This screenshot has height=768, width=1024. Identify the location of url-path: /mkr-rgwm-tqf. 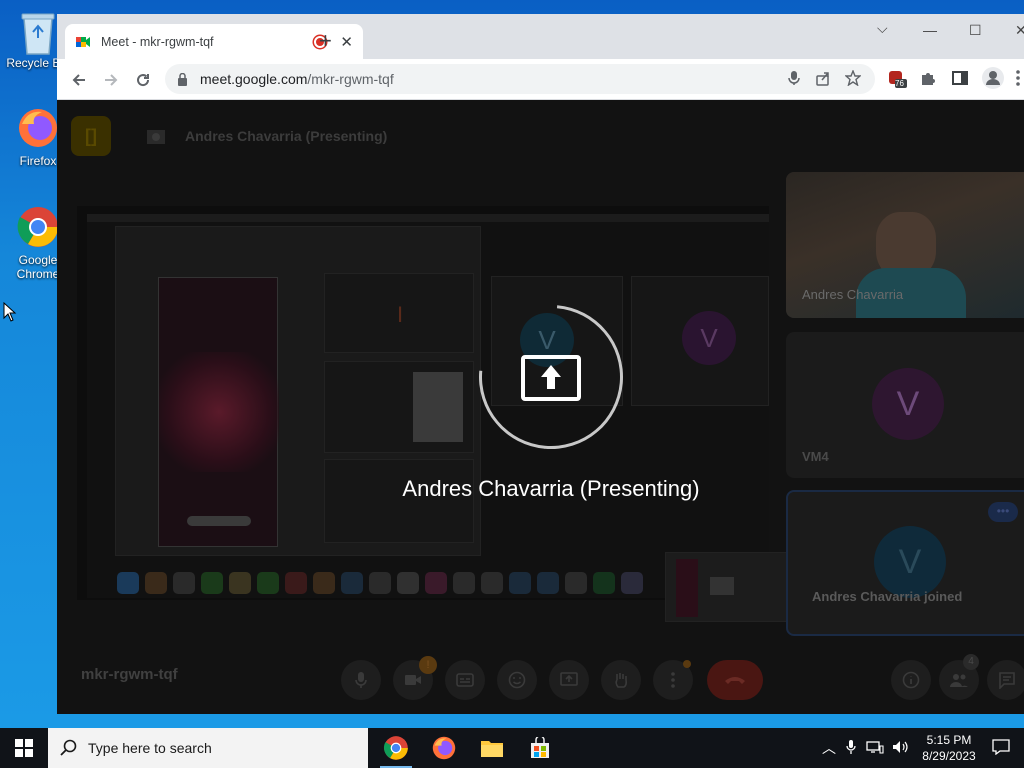
(350, 79).